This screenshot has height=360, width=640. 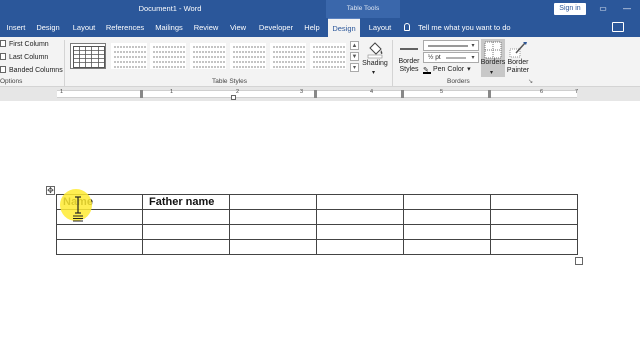 I want to click on ruler-number: 5, so click(x=442, y=92).